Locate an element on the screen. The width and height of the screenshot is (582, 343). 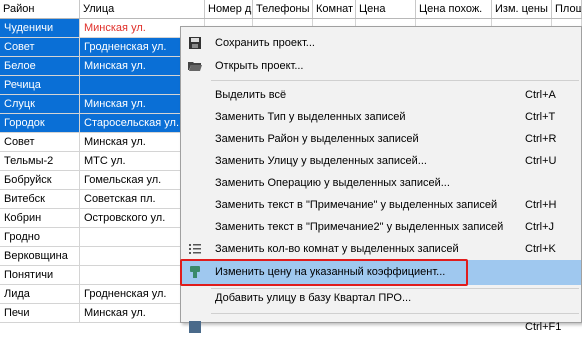
menu-item-partial: Ctrl+F1 is located at coordinates (381, 327).